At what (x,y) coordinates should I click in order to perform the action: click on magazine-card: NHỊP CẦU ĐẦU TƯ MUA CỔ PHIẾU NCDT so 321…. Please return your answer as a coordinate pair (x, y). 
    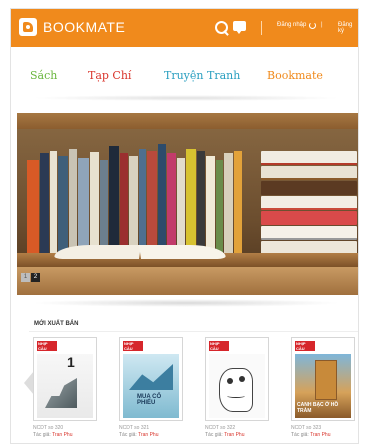
    Looking at the image, I should click on (151, 387).